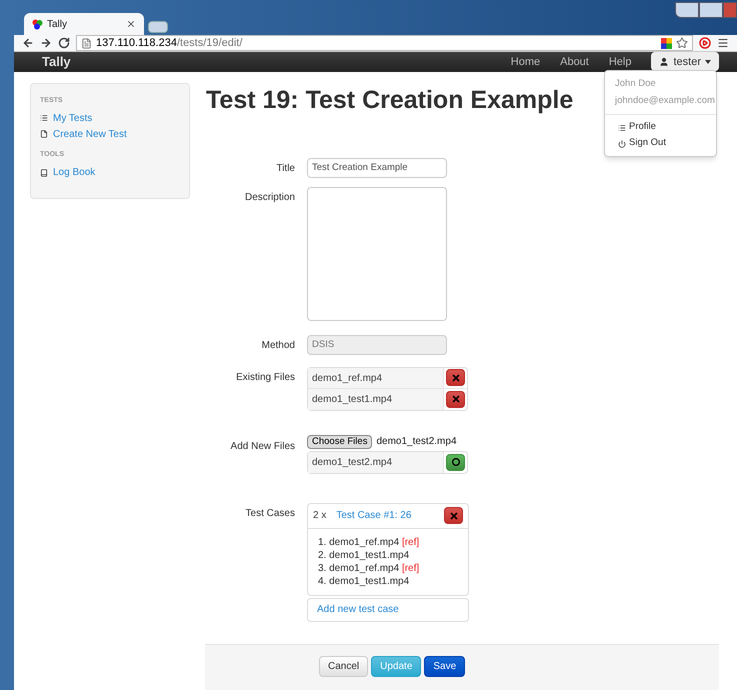  What do you see at coordinates (390, 516) in the screenshot?
I see `test-case-link: Test Case #1: 26` at bounding box center [390, 516].